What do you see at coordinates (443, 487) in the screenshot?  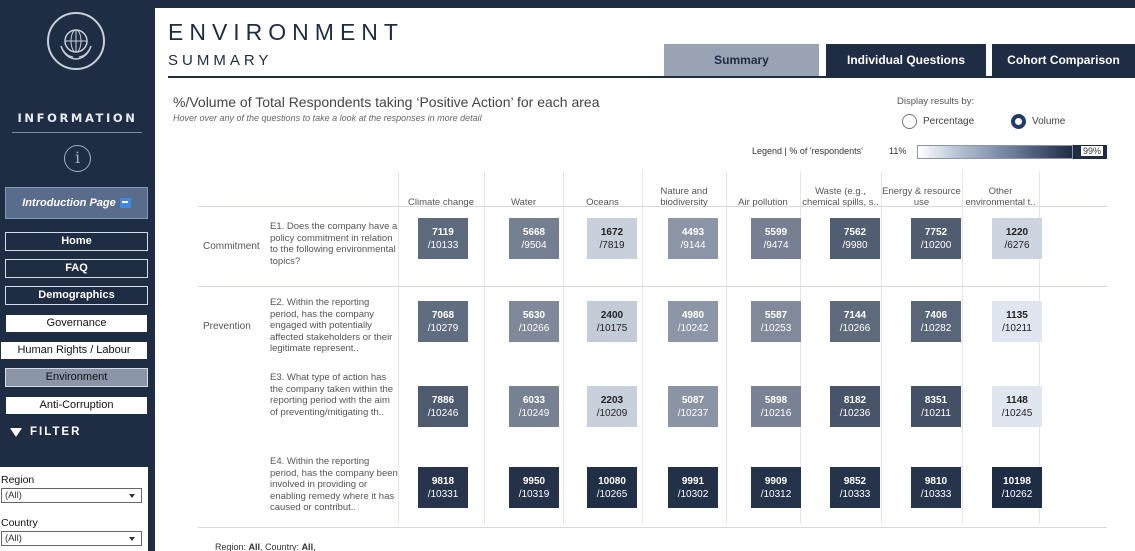 I see `result-cell: 9818/10331` at bounding box center [443, 487].